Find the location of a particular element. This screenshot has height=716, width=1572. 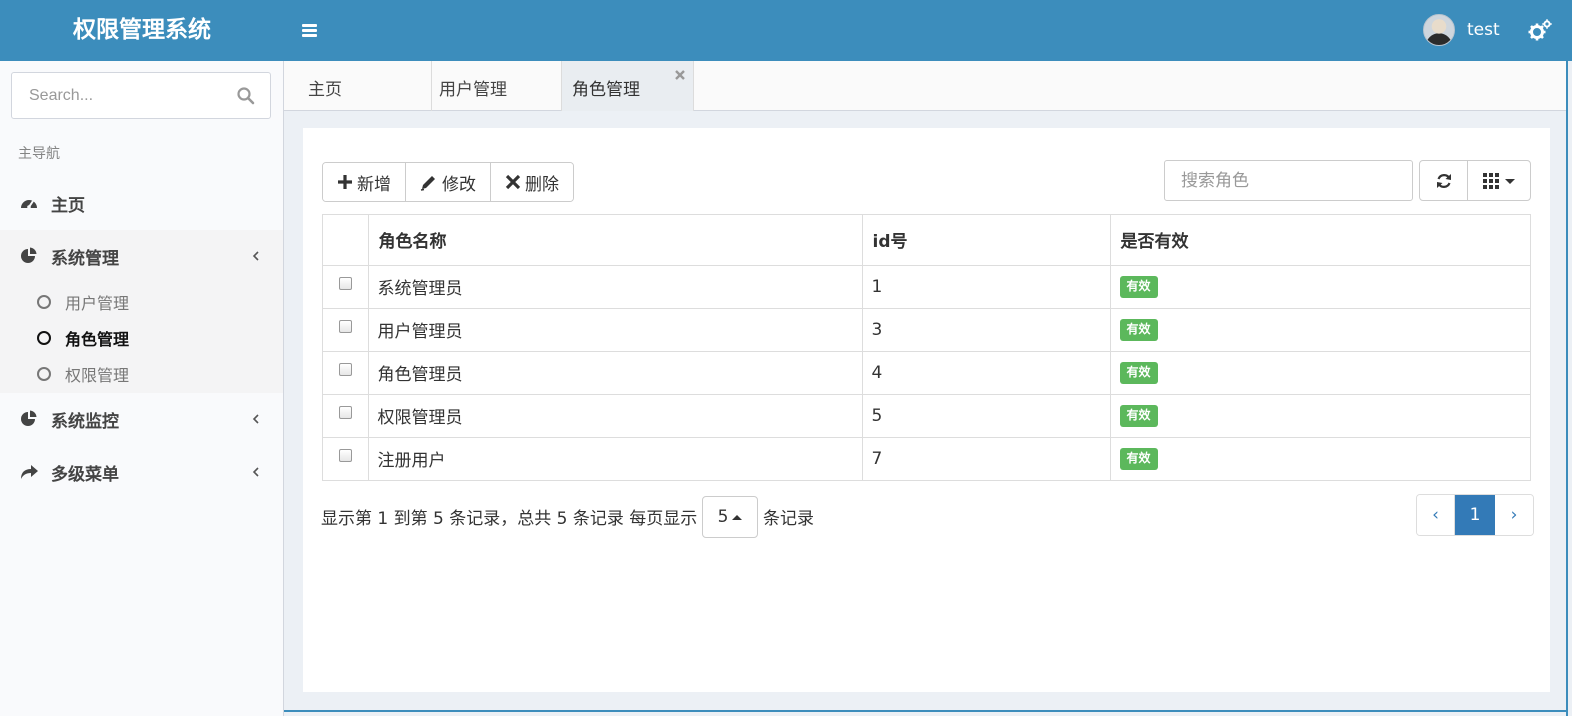

cell-id: 1 is located at coordinates (986, 286).